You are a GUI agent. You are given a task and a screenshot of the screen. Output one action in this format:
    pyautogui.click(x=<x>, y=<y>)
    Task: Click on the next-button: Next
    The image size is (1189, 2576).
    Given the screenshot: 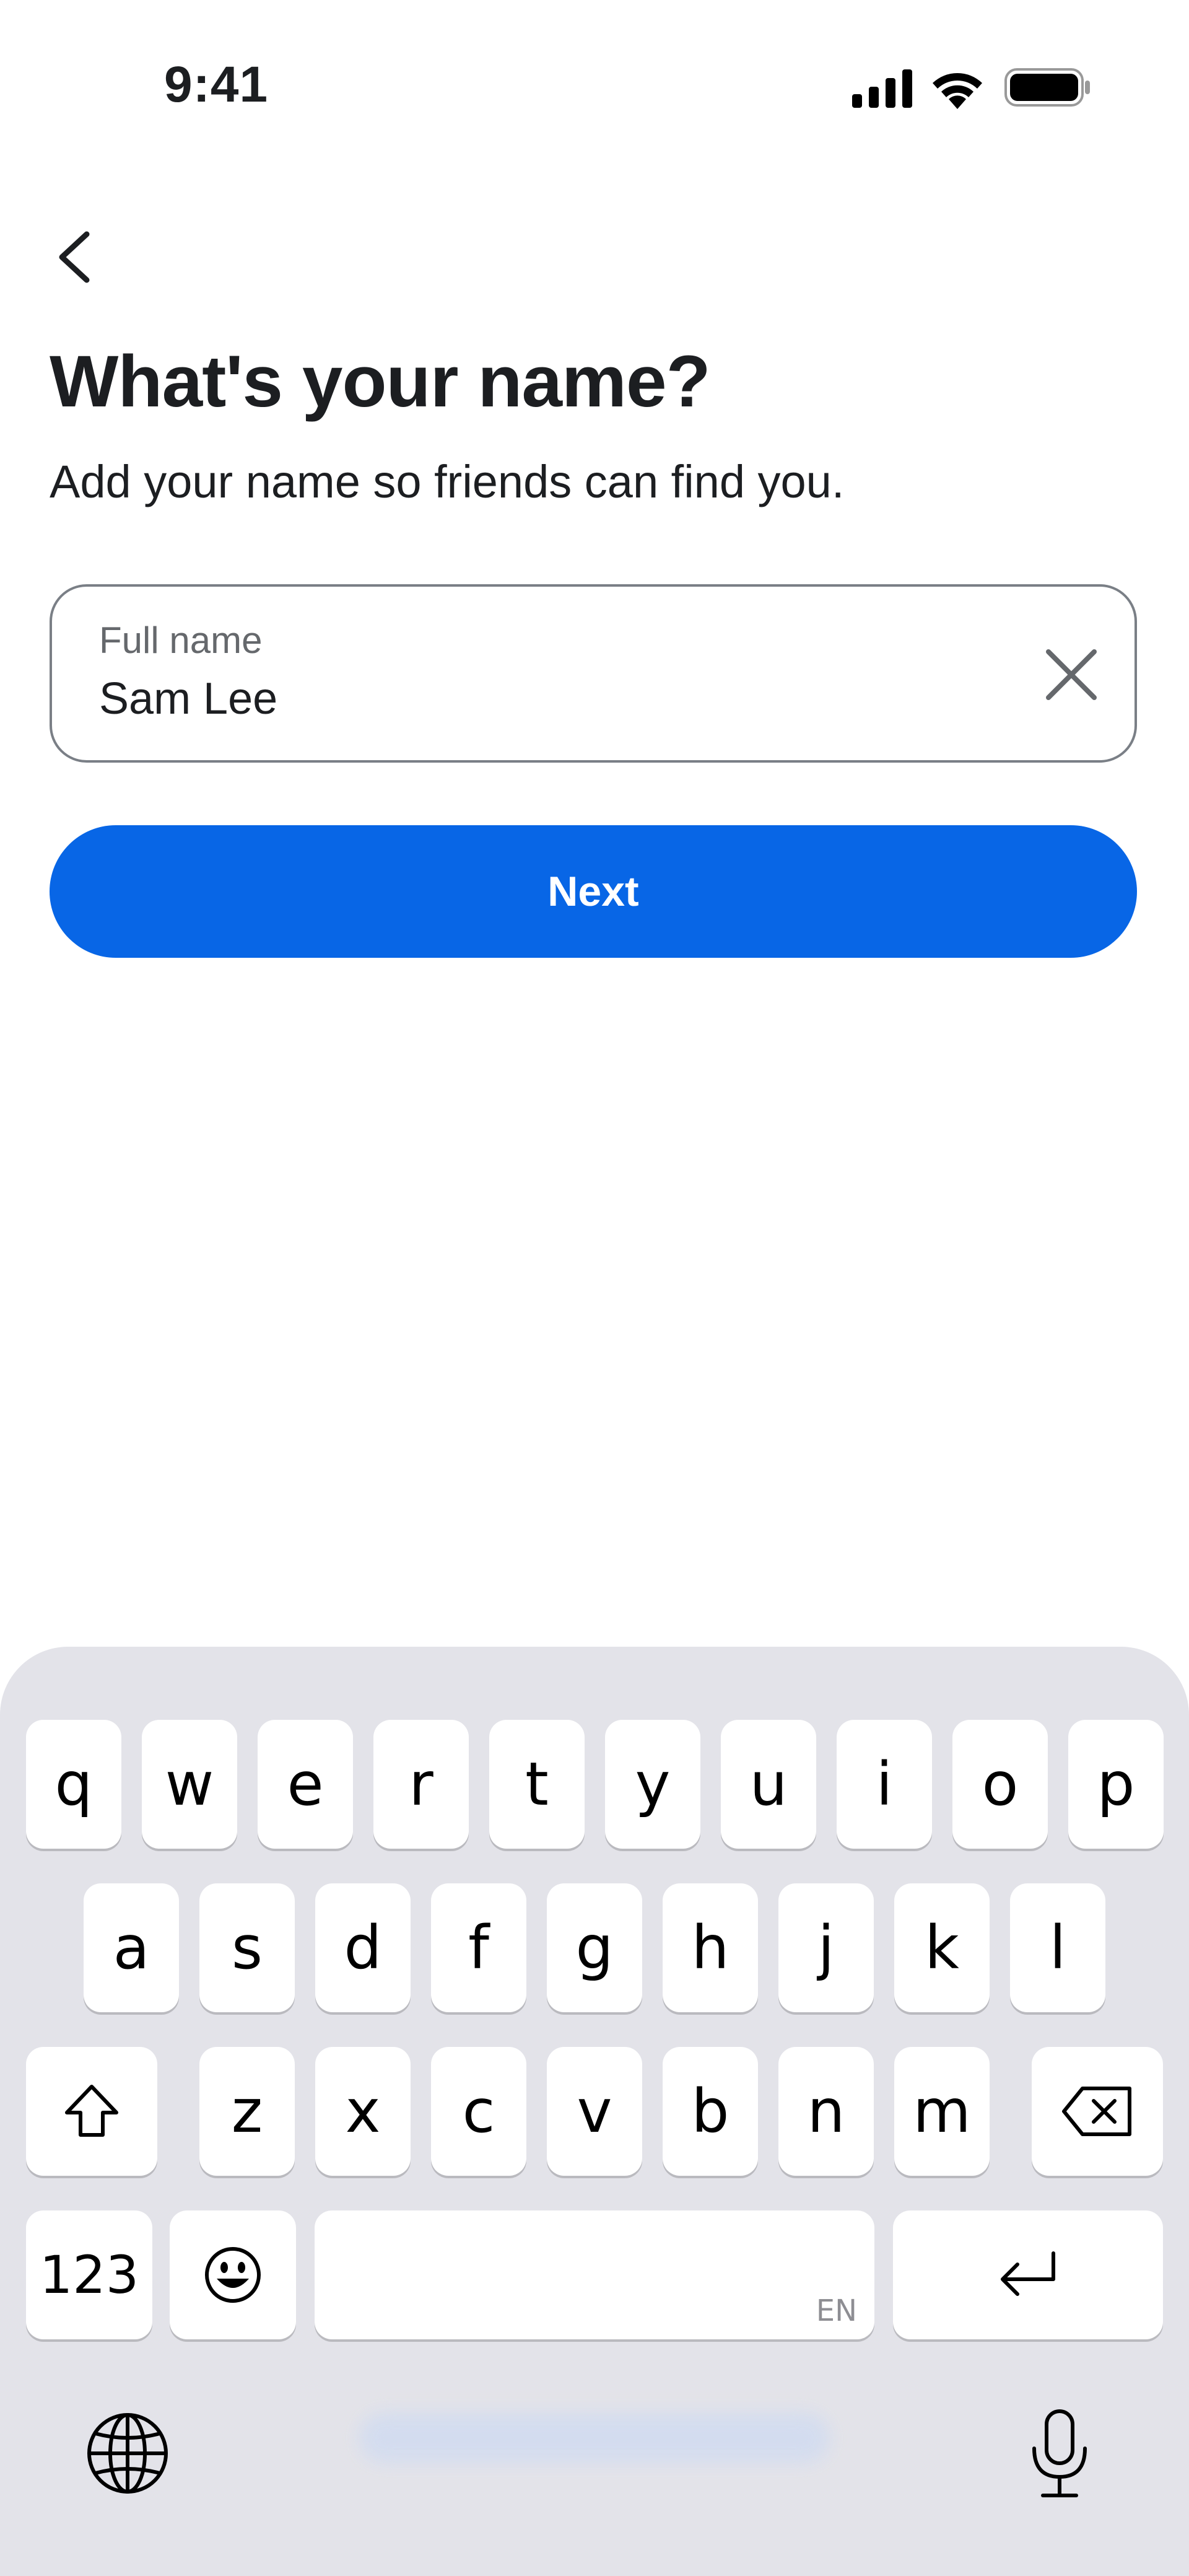 What is the action you would take?
    pyautogui.click(x=593, y=891)
    